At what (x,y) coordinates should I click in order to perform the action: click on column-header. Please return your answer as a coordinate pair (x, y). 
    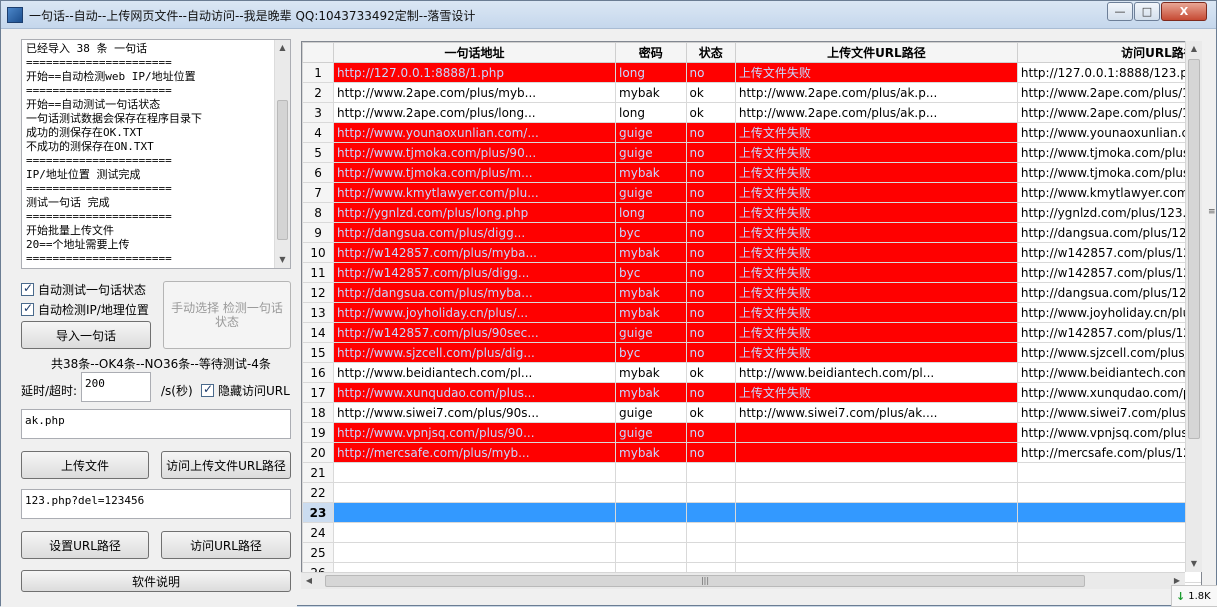
    Looking at the image, I should click on (318, 52).